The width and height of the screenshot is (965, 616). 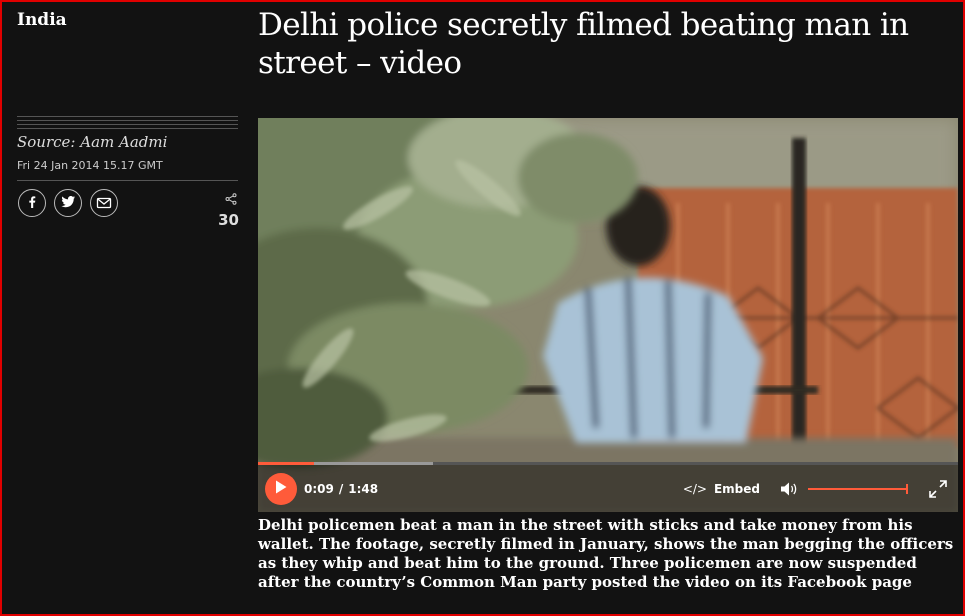 I want to click on source-credit: Source: Aam Aadmi, so click(x=92, y=142).